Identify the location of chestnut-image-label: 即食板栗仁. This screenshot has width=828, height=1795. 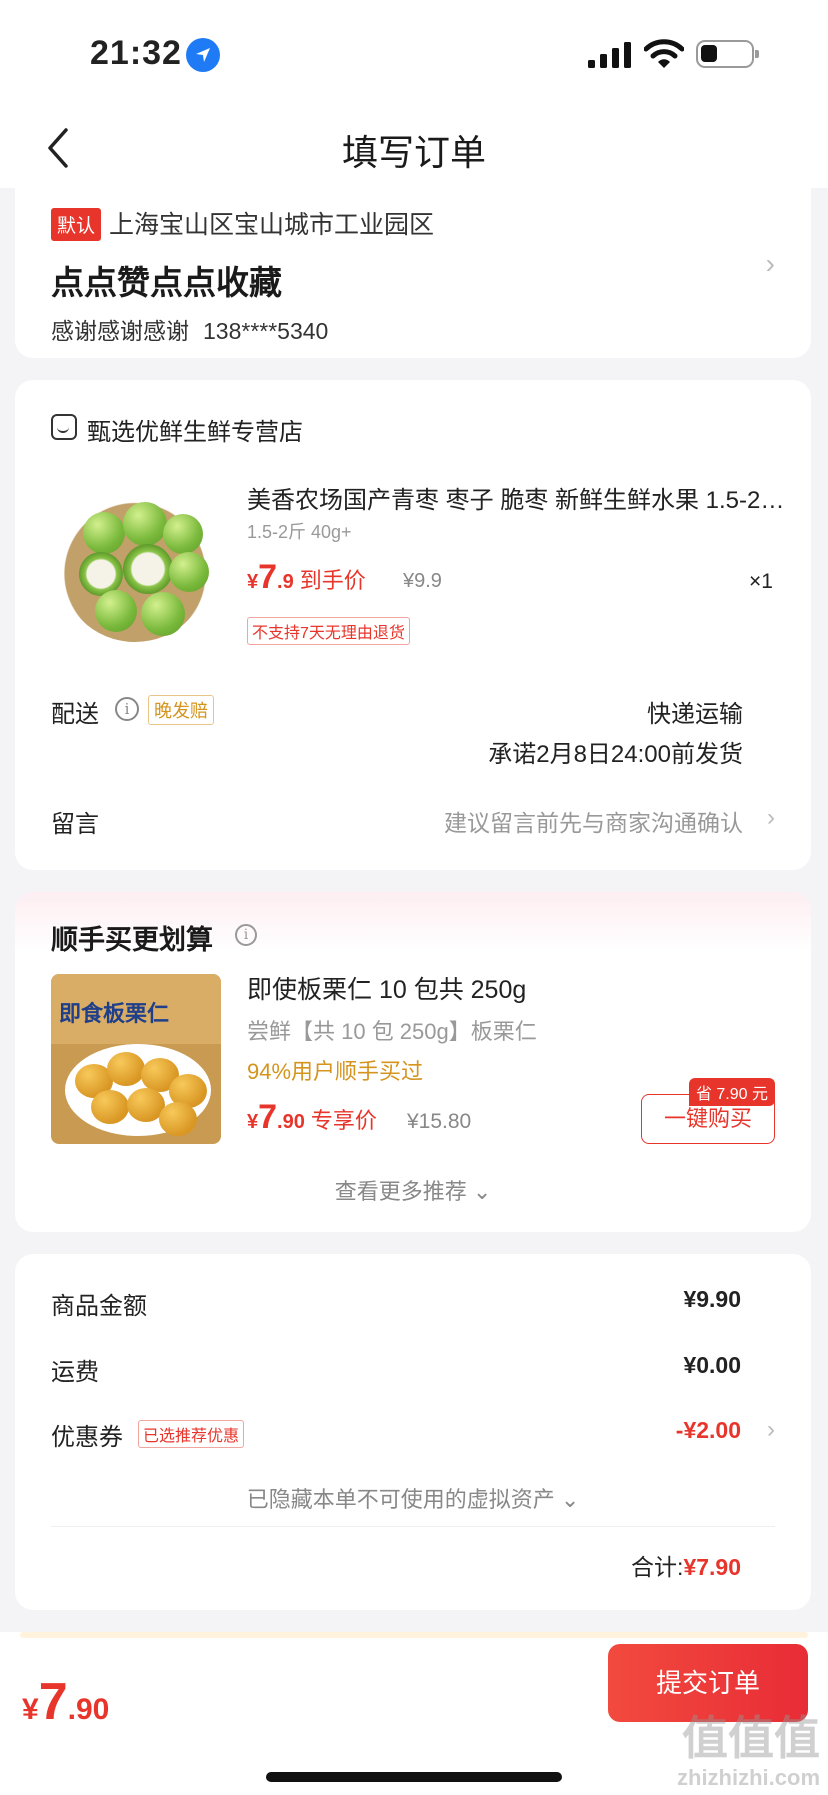
(114, 1014).